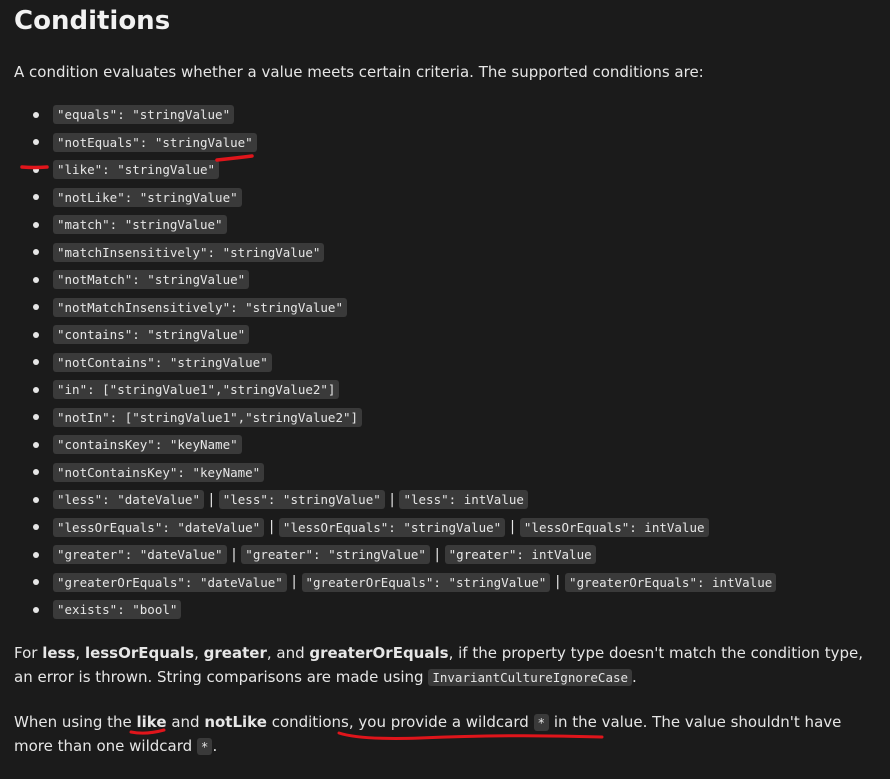 This screenshot has width=890, height=779. Describe the element at coordinates (634, 677) in the screenshot. I see `p1-text-6: .` at that location.